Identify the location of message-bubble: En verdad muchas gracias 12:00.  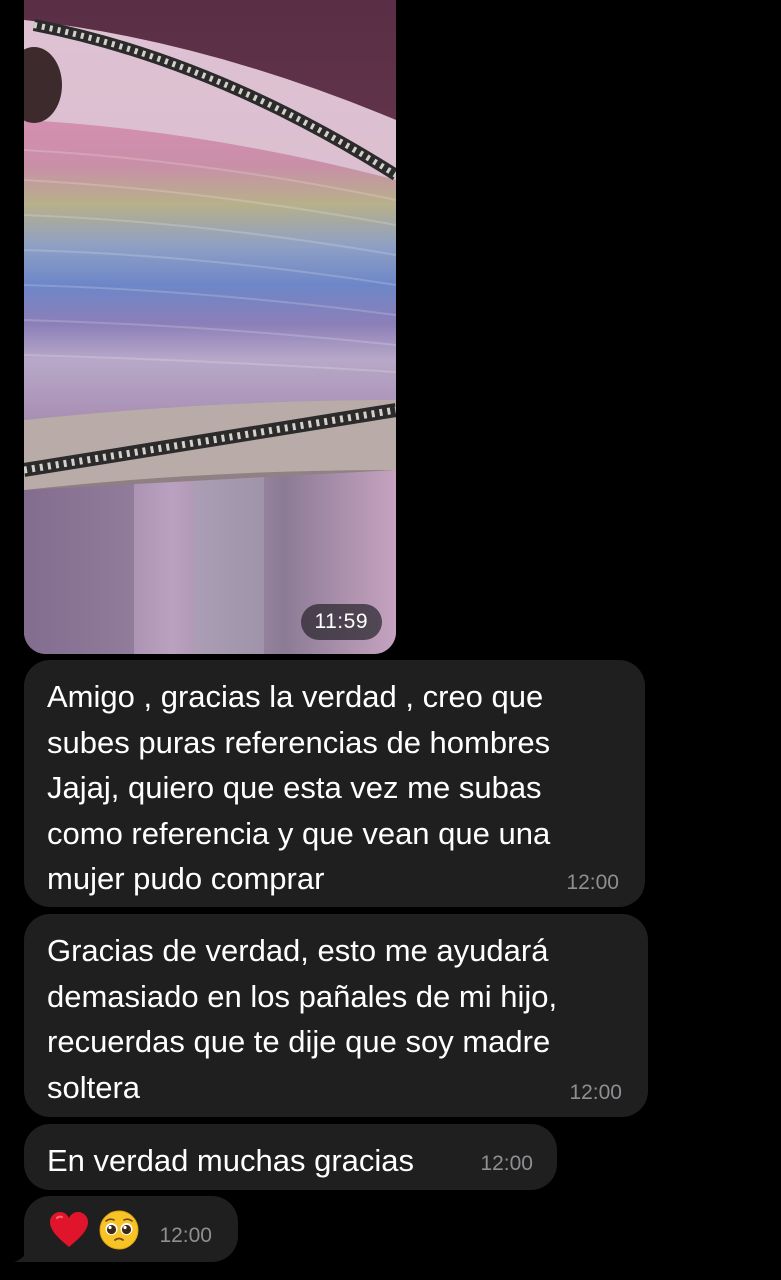
(290, 1157).